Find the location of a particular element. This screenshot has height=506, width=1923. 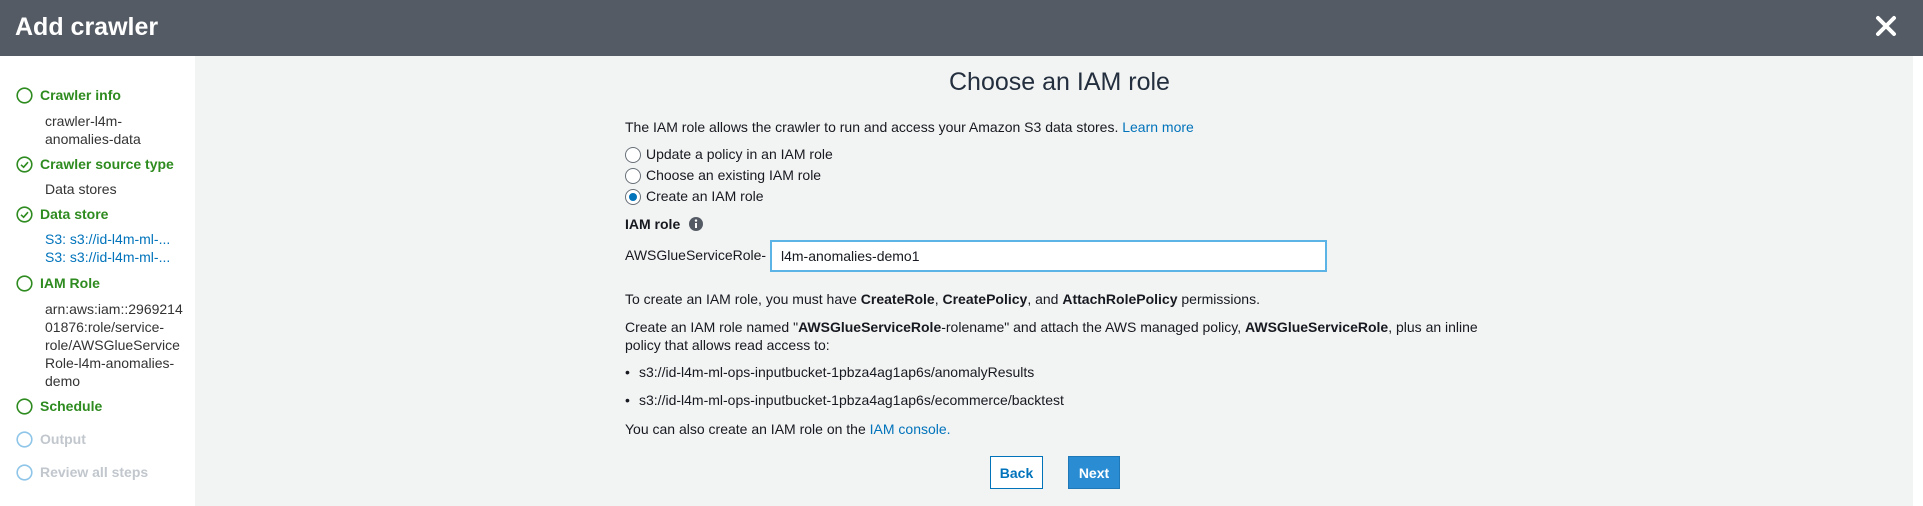

text: permissions. is located at coordinates (1218, 299).